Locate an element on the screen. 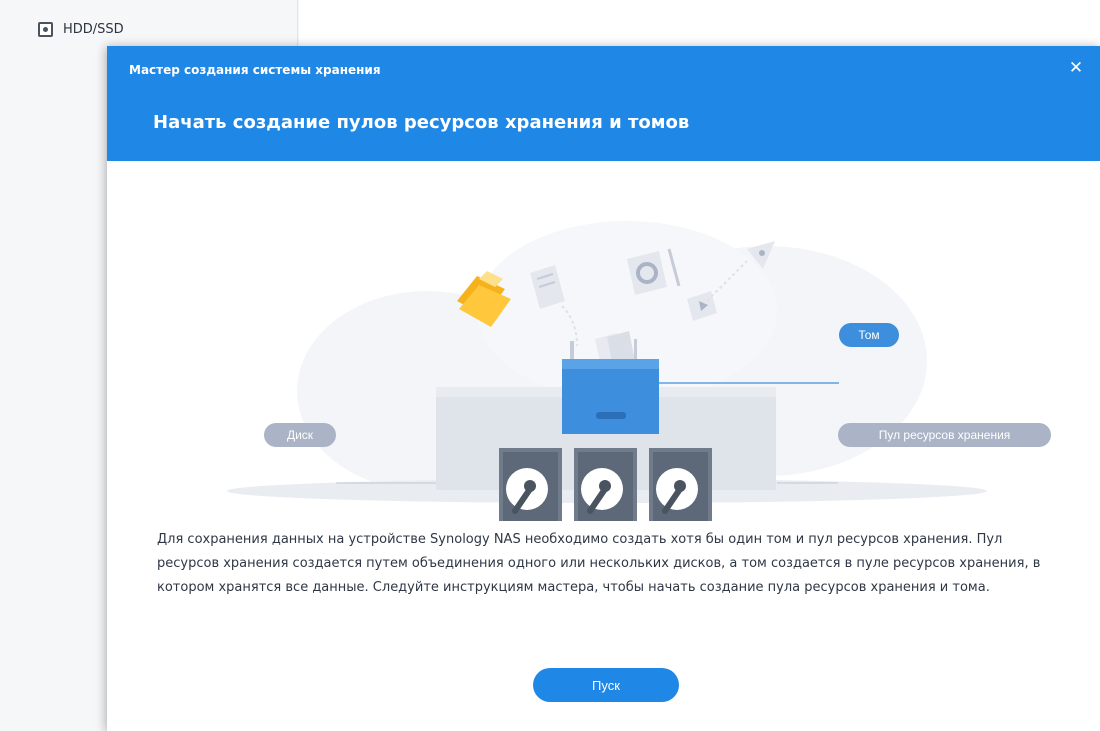 The width and height of the screenshot is (1100, 731). volume-tag: Том is located at coordinates (869, 335).